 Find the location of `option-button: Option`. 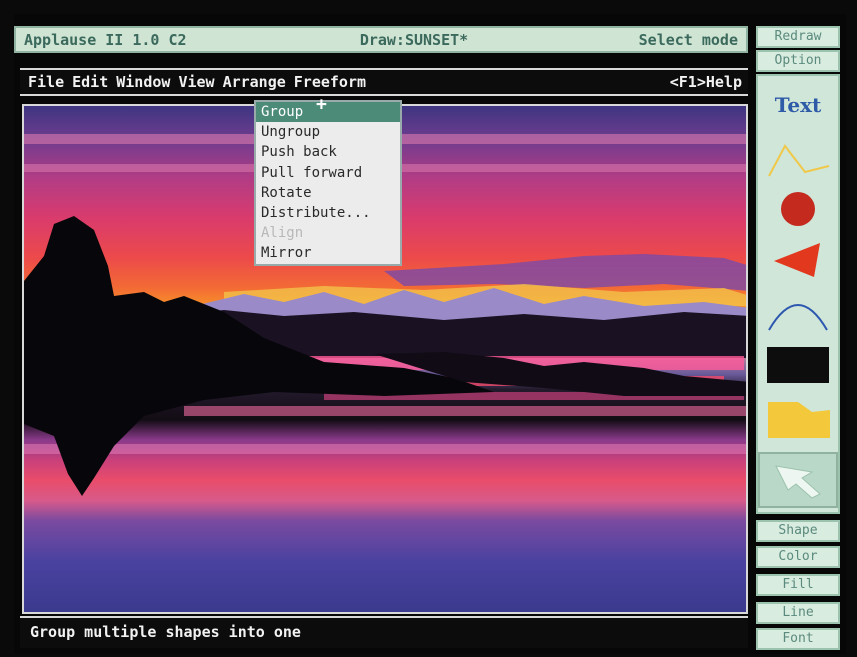

option-button: Option is located at coordinates (798, 61).